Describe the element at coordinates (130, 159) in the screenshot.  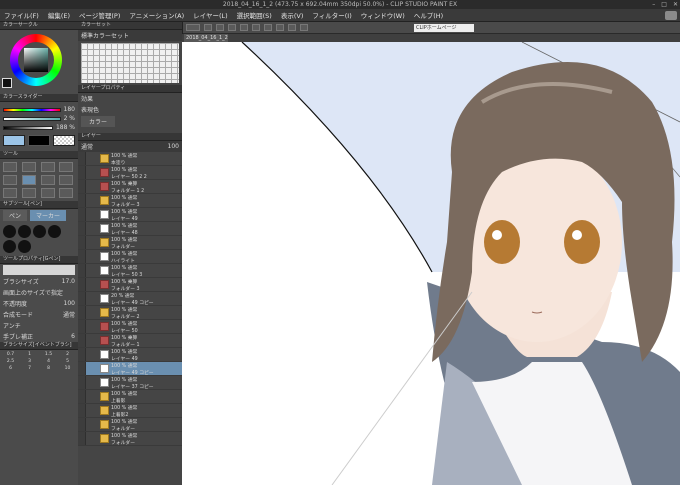
I see `layer-row: 100 % 通常 本塗り` at that location.